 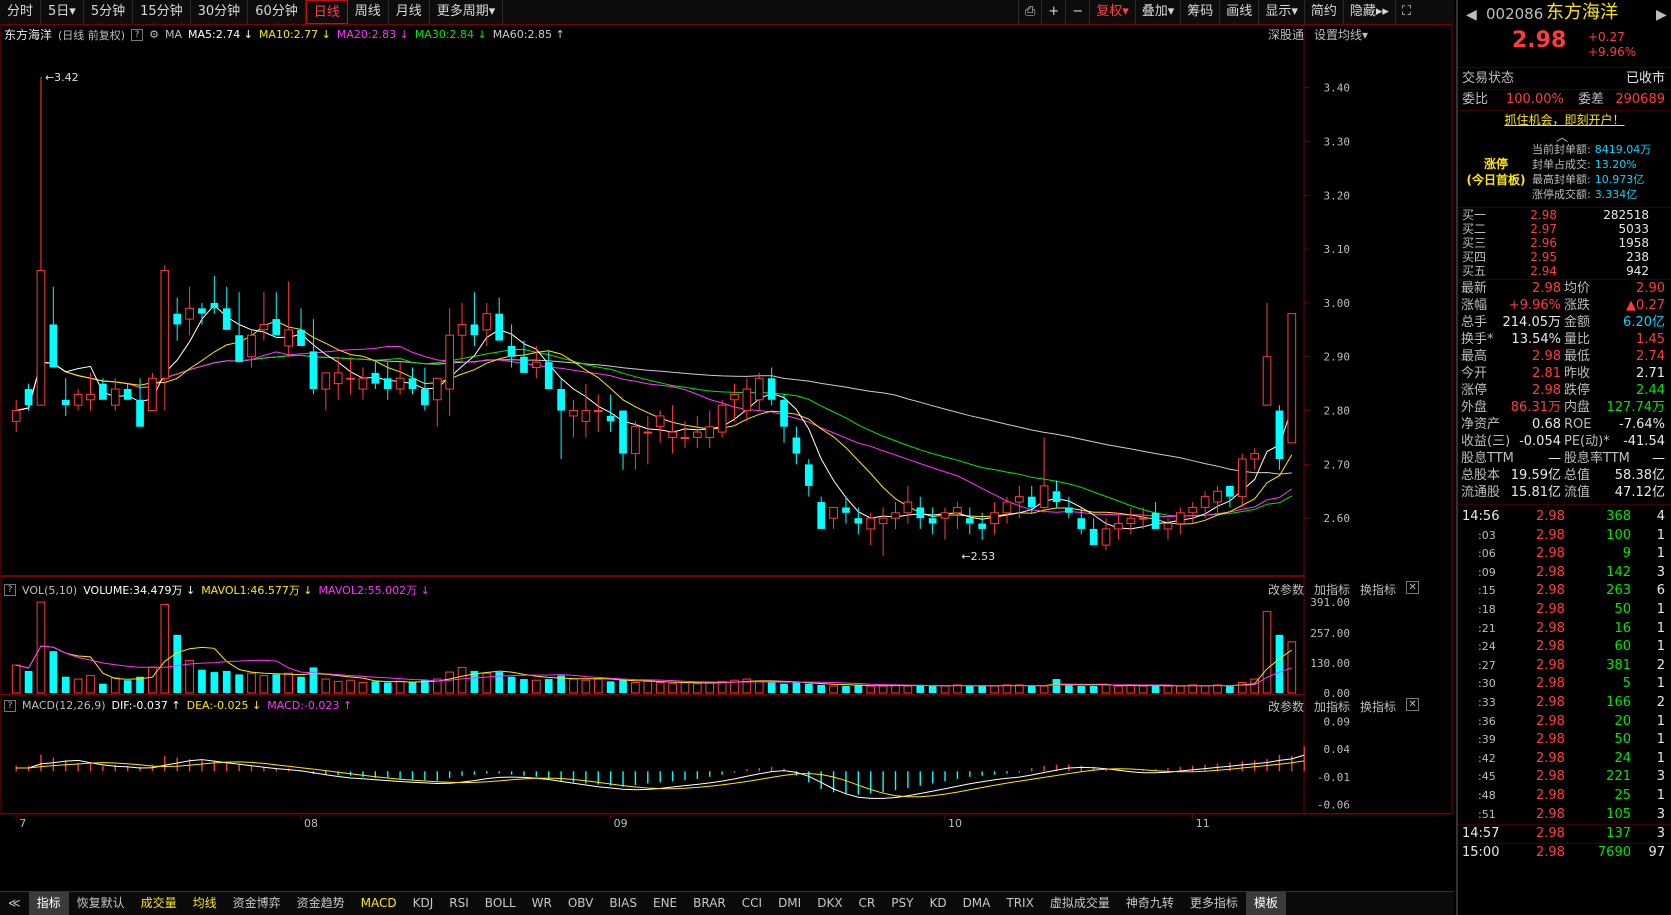 What do you see at coordinates (1642, 424) in the screenshot?
I see `stat-value: -7.64%` at bounding box center [1642, 424].